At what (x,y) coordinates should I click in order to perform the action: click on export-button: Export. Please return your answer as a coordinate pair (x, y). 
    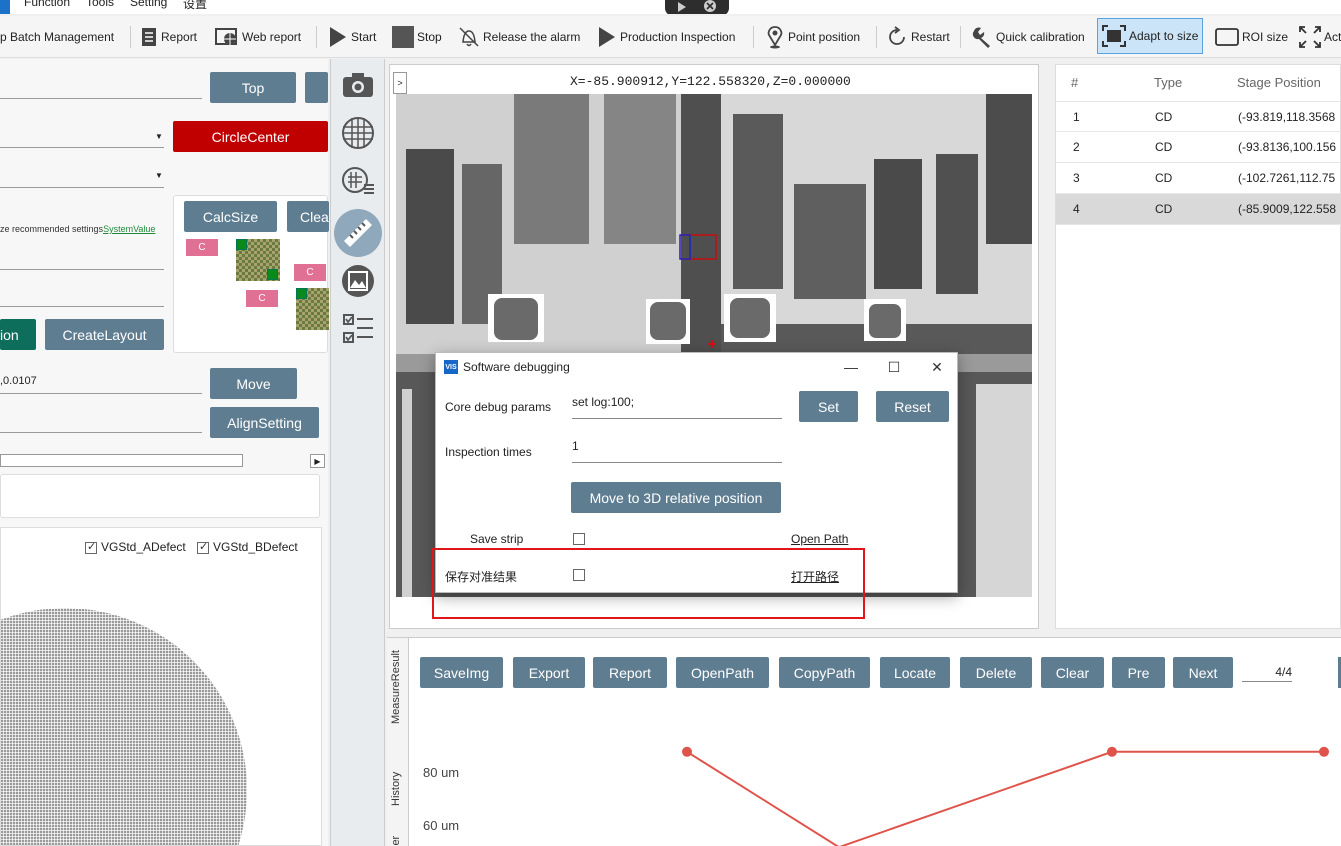
    Looking at the image, I should click on (549, 672).